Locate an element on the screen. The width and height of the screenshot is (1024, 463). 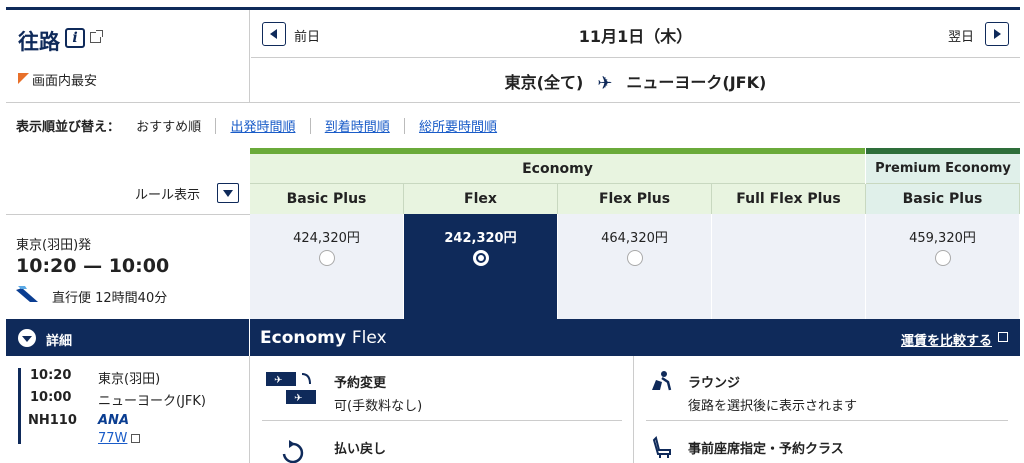
rule-toggle-label: ルール表示 is located at coordinates (167, 193).